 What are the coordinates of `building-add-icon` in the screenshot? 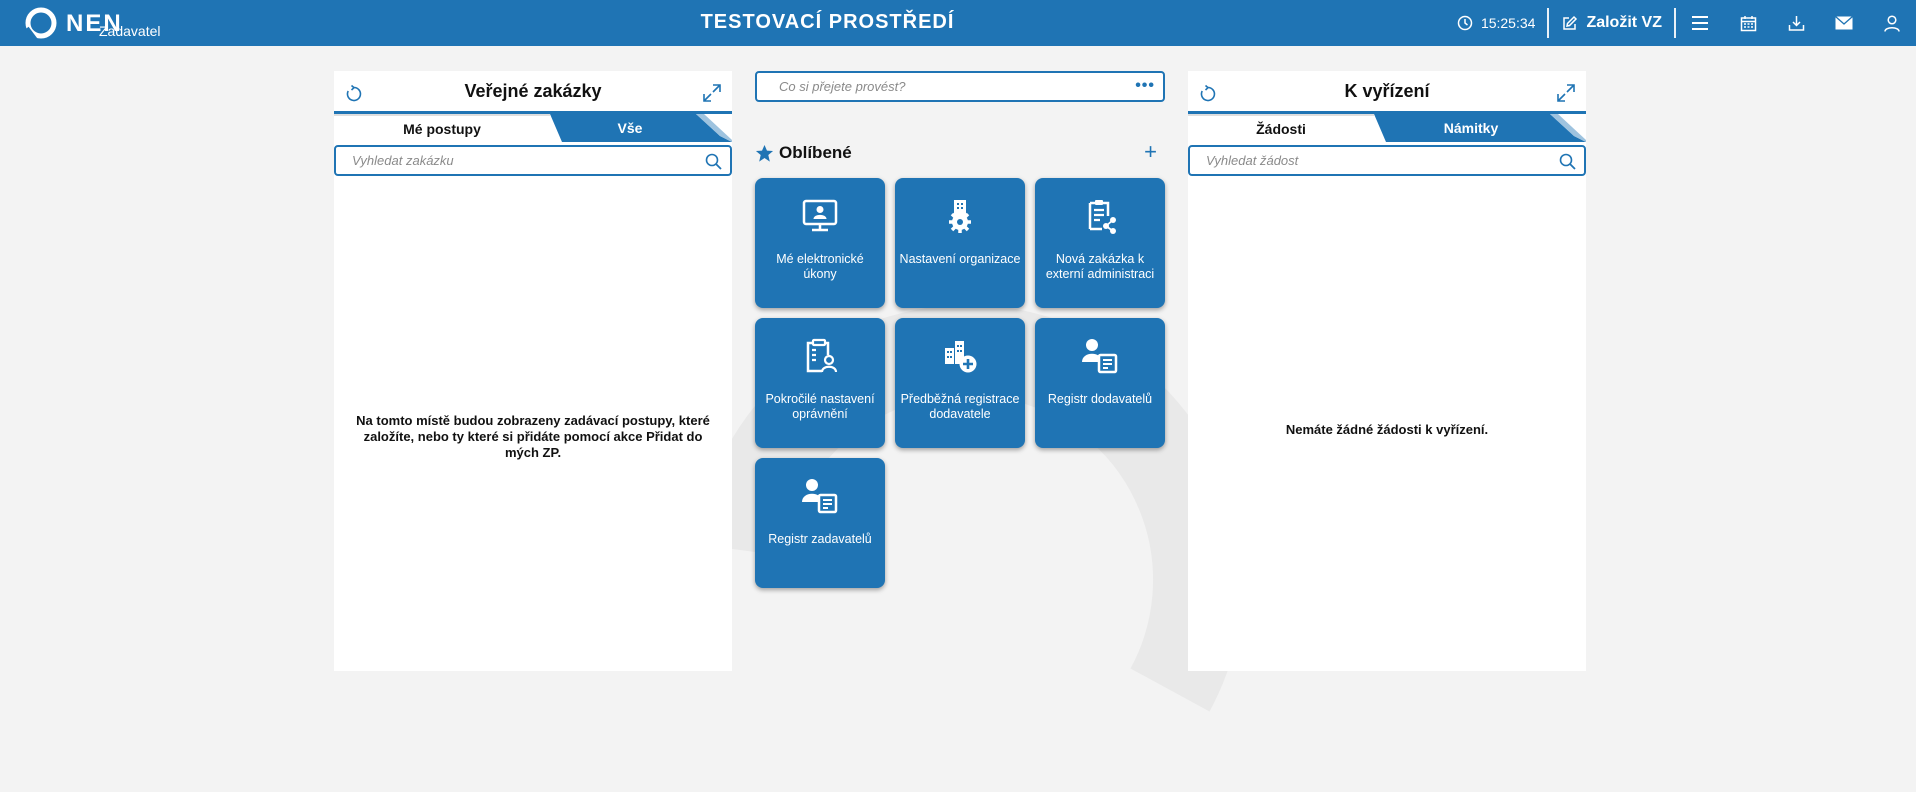 It's located at (961, 357).